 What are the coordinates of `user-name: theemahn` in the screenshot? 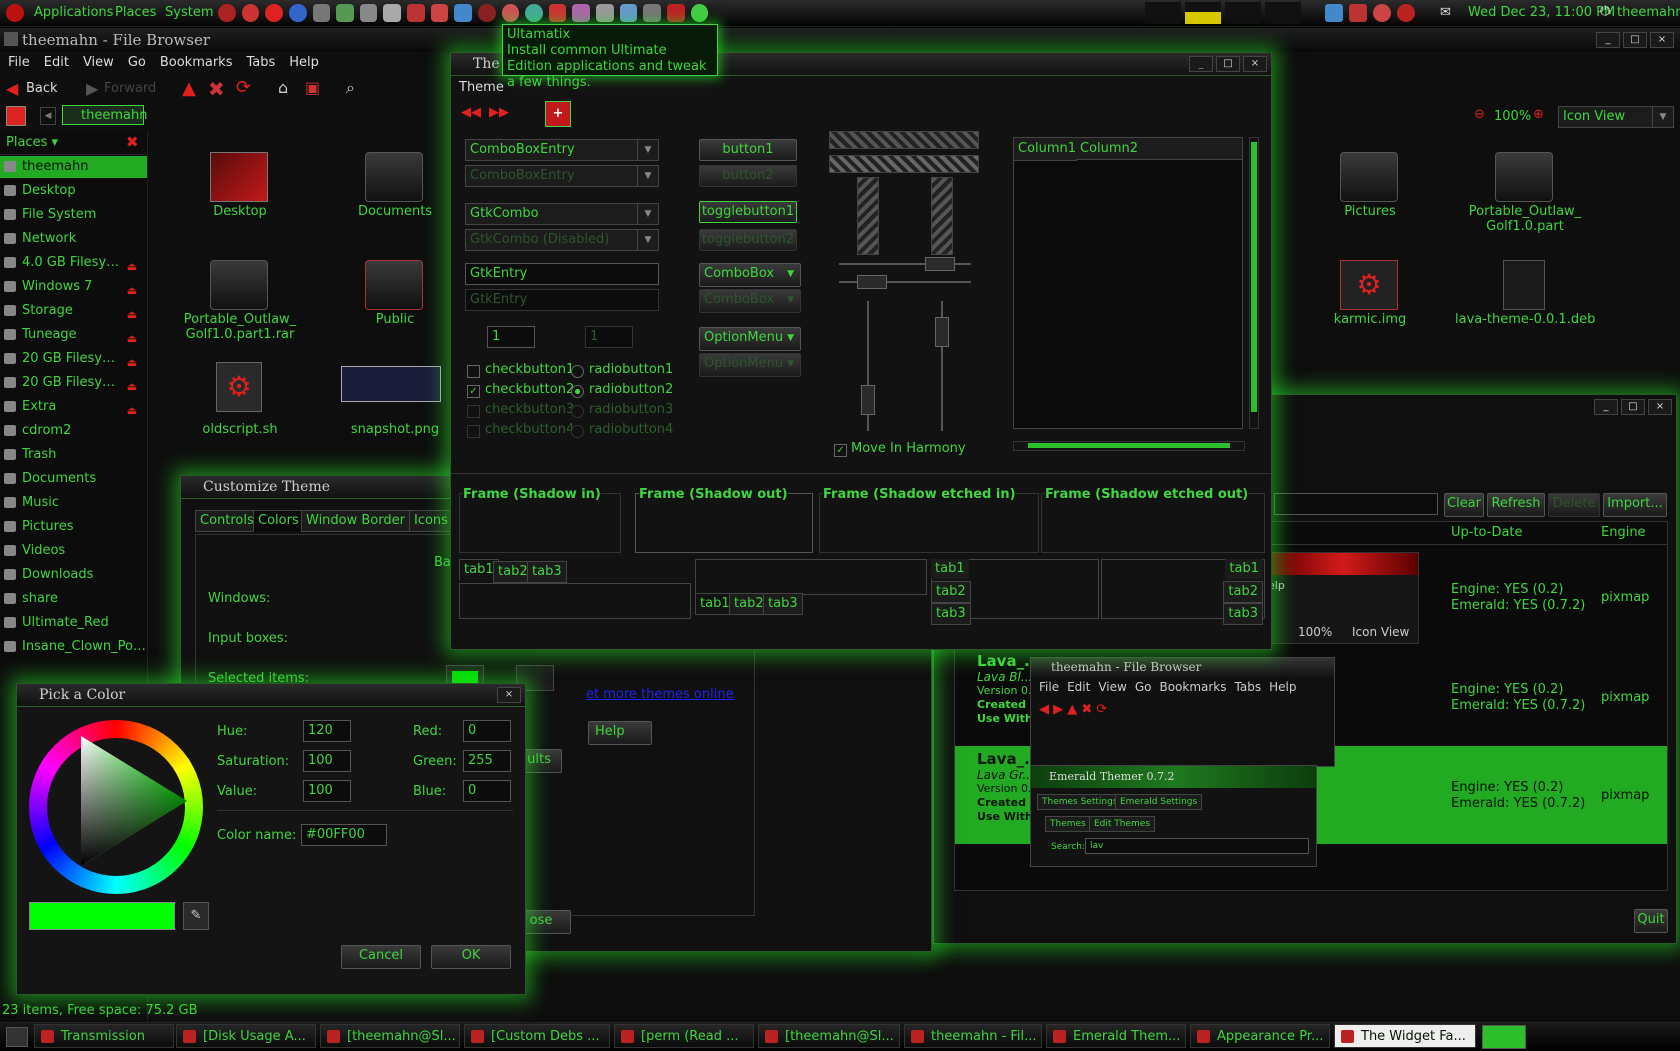 It's located at (1648, 12).